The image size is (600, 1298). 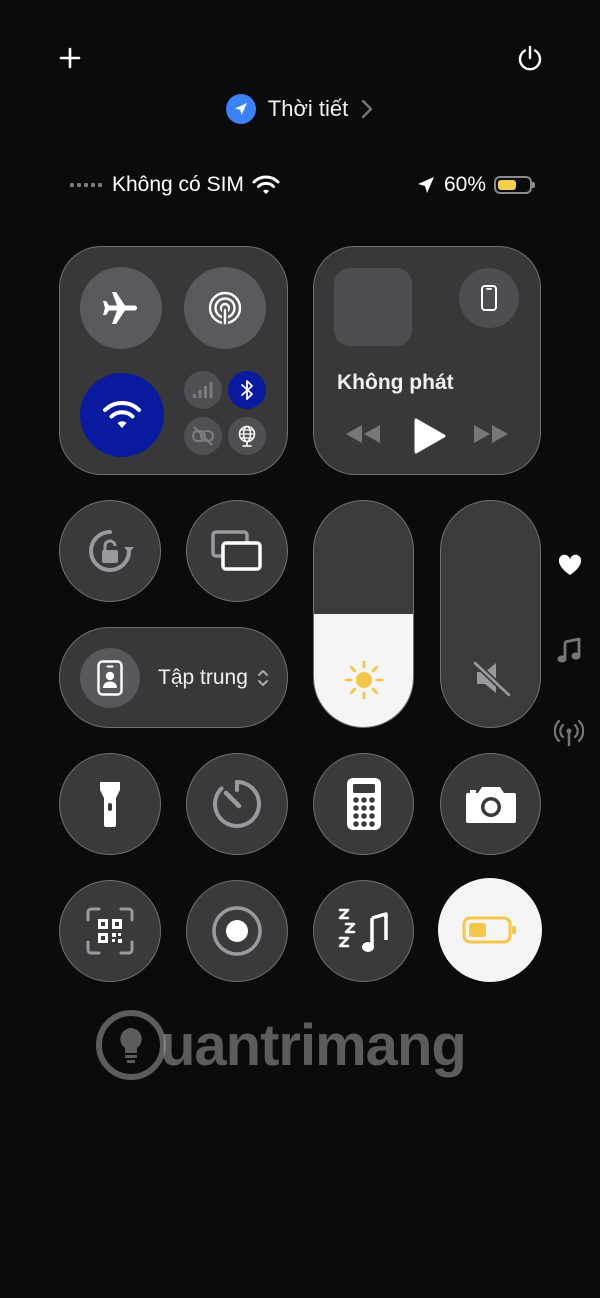 I want to click on timer-button, so click(x=237, y=804).